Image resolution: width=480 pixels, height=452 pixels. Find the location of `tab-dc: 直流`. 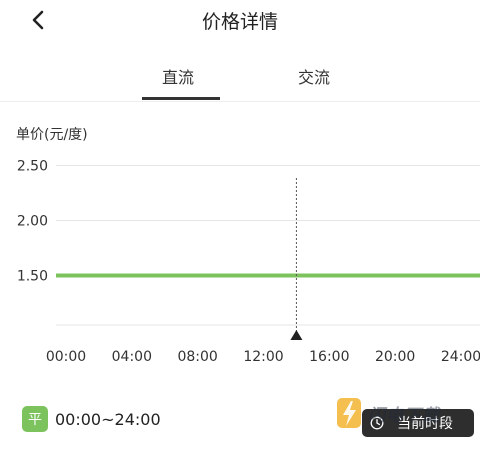

tab-dc: 直流 is located at coordinates (178, 76).